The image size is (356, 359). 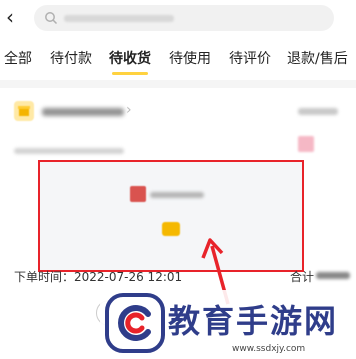 What do you see at coordinates (119, 18) in the screenshot?
I see `search-placeholder-blurred` at bounding box center [119, 18].